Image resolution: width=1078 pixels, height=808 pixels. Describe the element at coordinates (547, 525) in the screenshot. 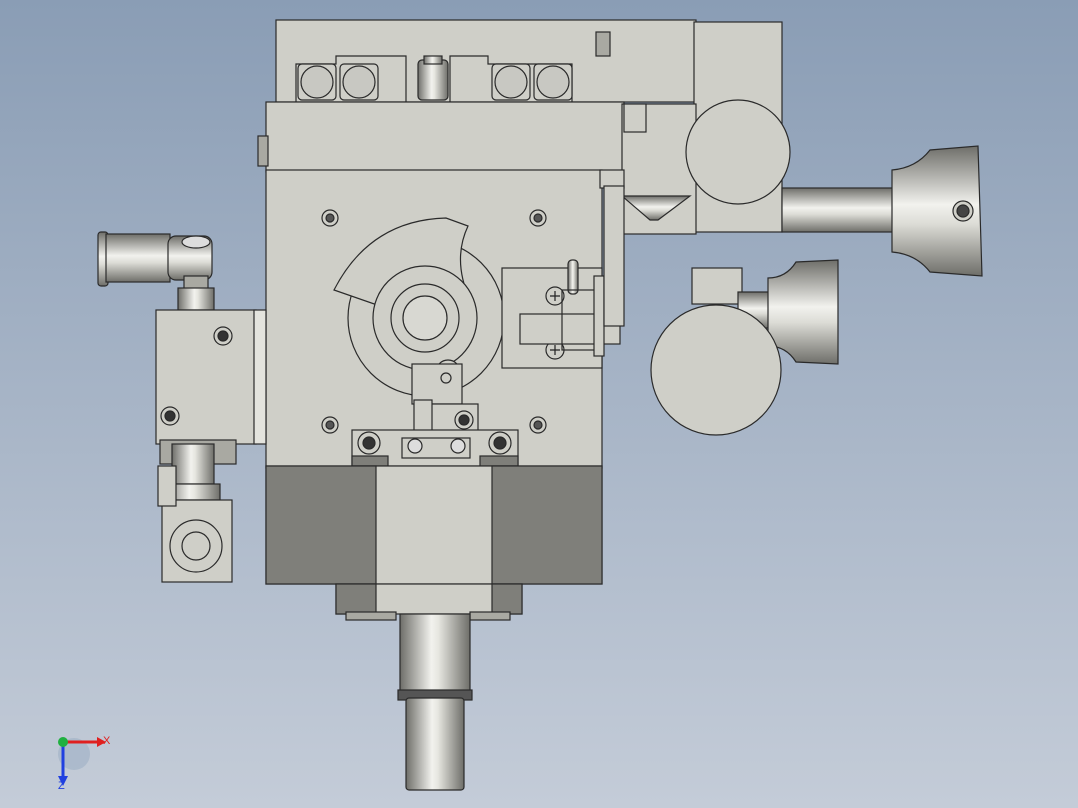

I see `lower-housing-right-face` at that location.